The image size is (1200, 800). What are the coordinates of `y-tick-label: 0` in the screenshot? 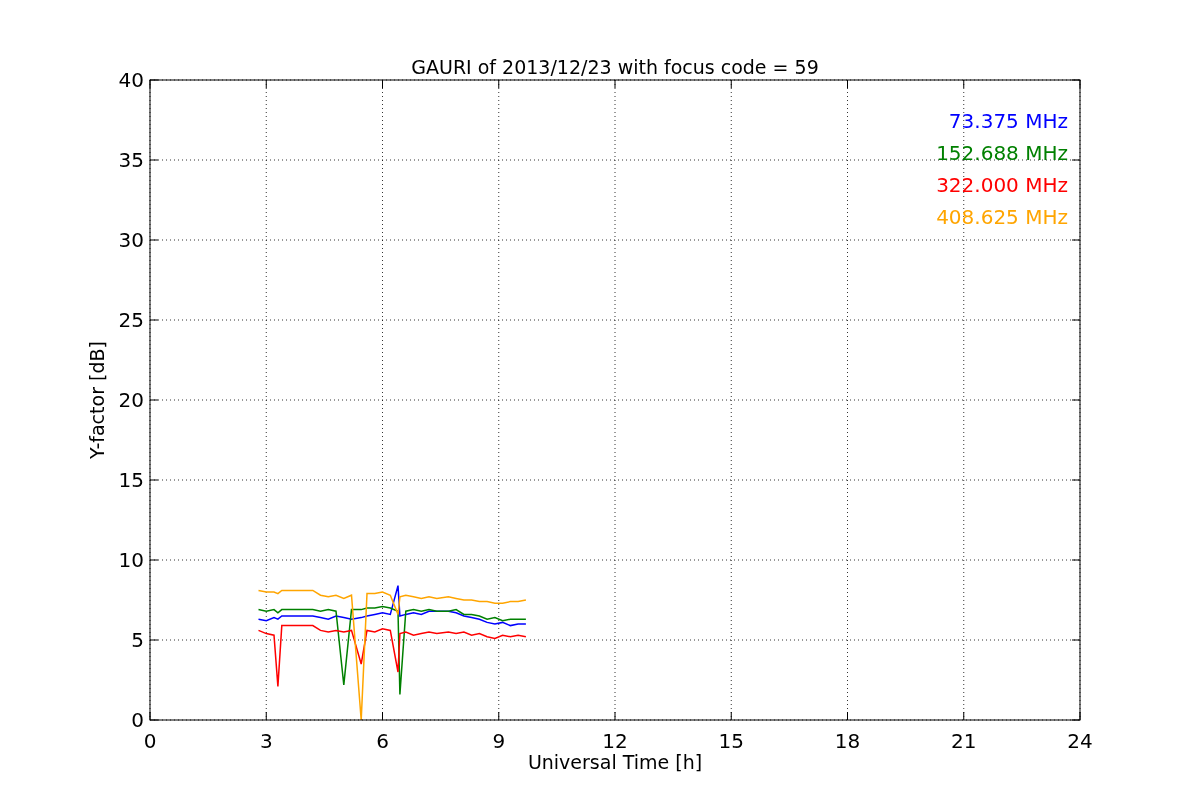 It's located at (137, 720).